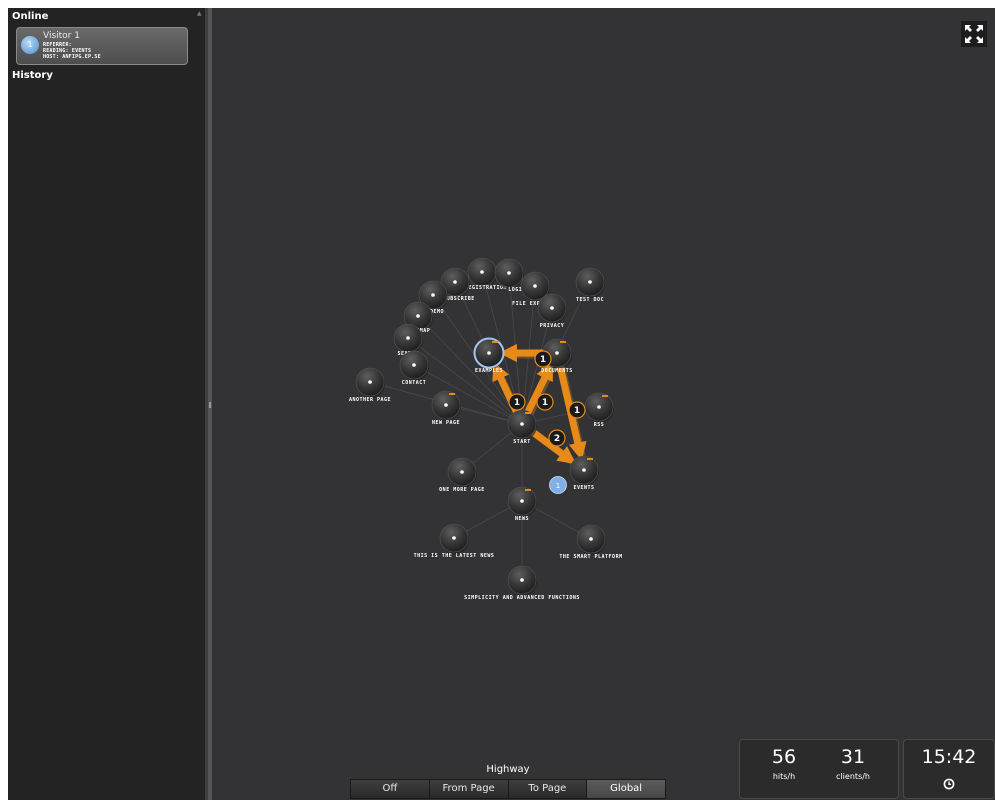  Describe the element at coordinates (522, 504) in the screenshot. I see `graph-node-news: NEWS` at that location.